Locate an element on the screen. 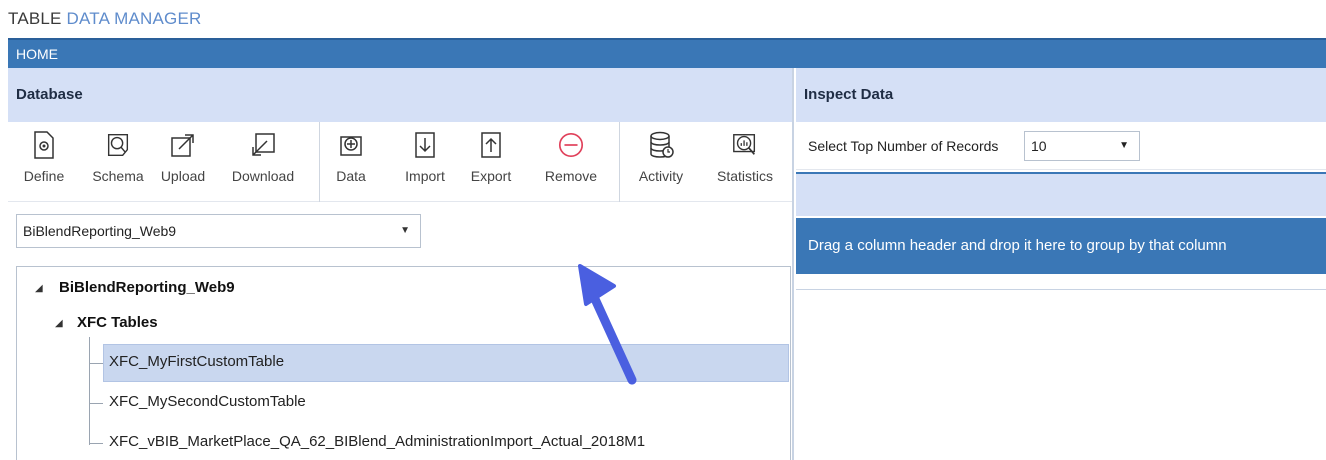 The height and width of the screenshot is (460, 1326). remove-button: Remove is located at coordinates (571, 162).